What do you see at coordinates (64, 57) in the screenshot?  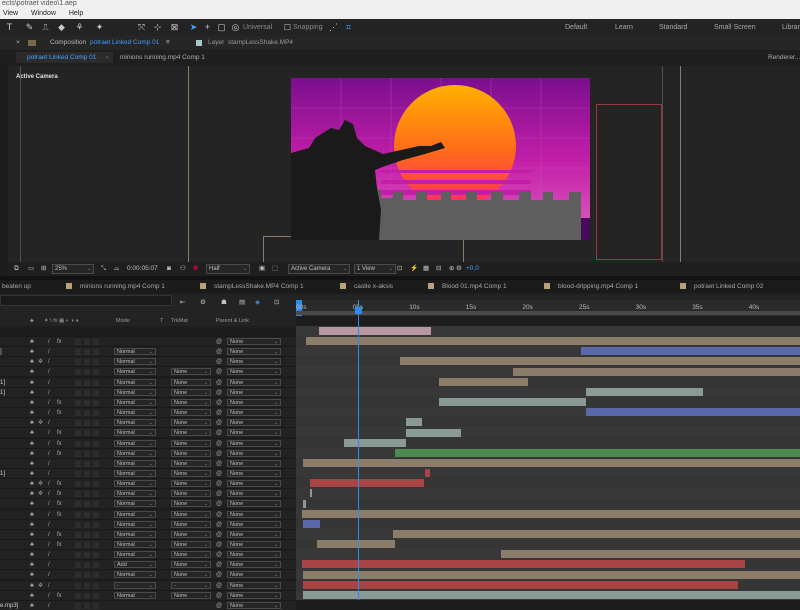 I see `subtab-active: potraet Linked Comp 01` at bounding box center [64, 57].